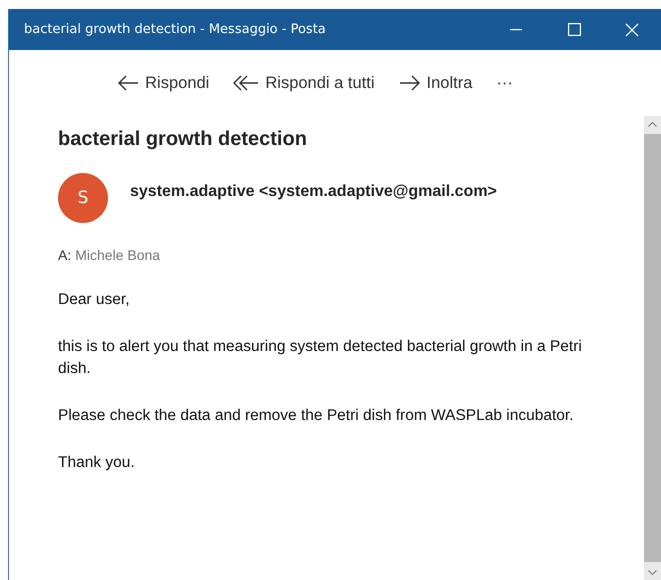 Image resolution: width=661 pixels, height=580 pixels. What do you see at coordinates (97, 463) in the screenshot?
I see `message-paragraph: Thank you.` at bounding box center [97, 463].